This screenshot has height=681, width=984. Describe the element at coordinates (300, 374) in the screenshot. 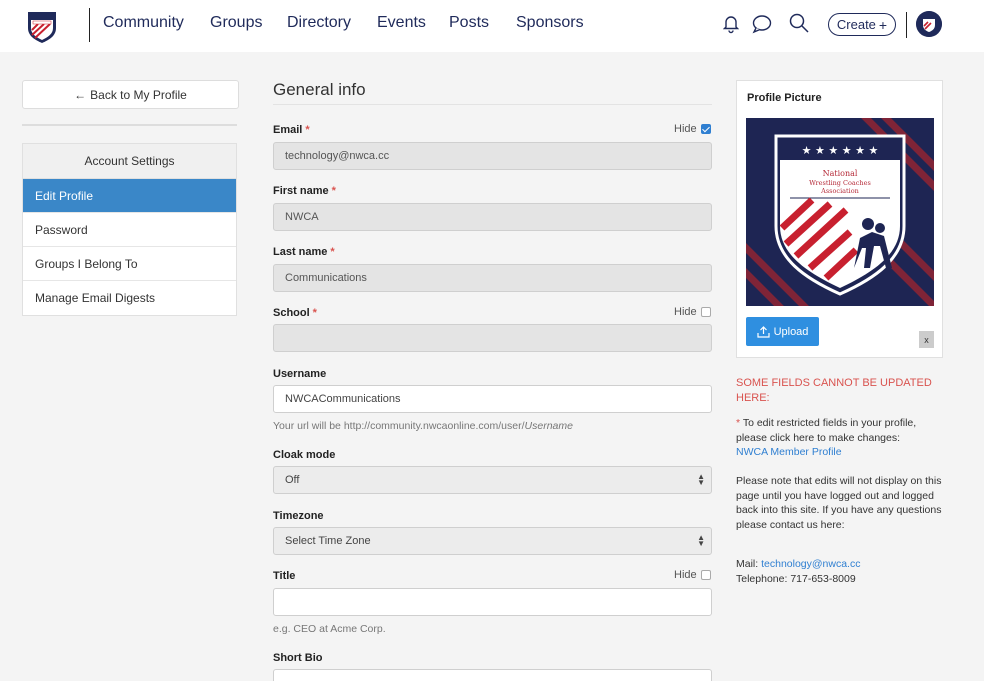

I see `username-label: Username` at that location.